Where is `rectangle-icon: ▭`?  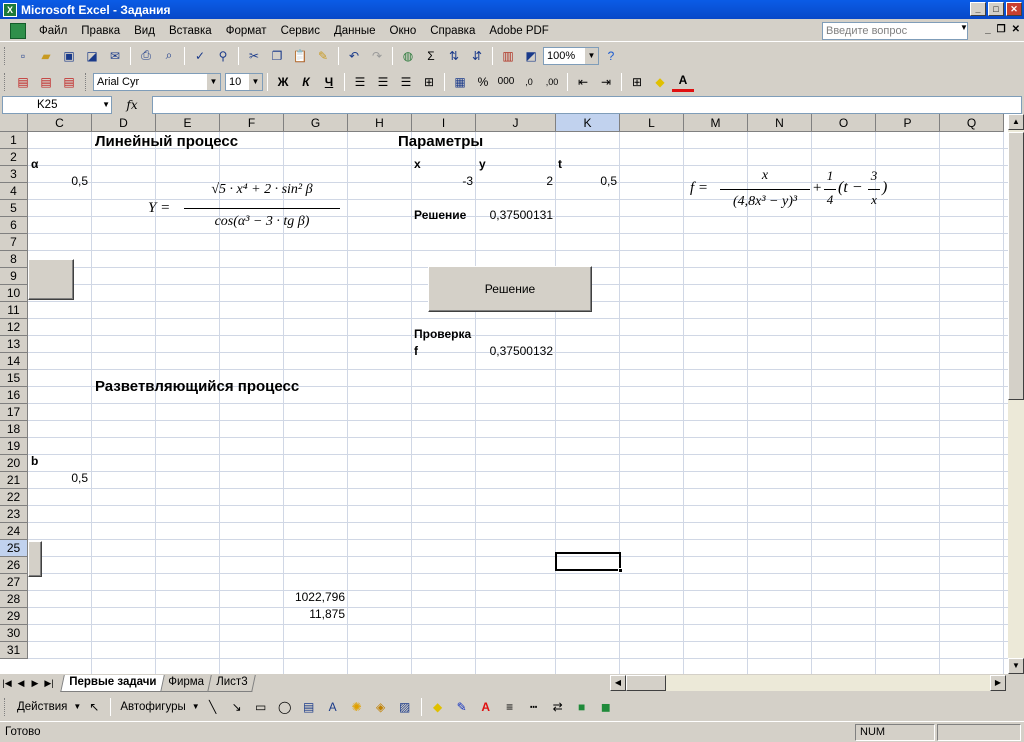
rectangle-icon: ▭ is located at coordinates (261, 707).